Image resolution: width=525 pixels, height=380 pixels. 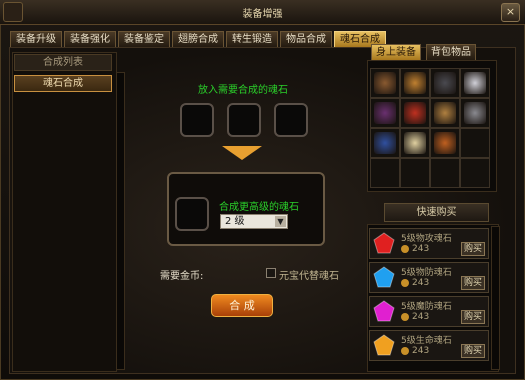 I want to click on orb-icon, so click(x=385, y=143).